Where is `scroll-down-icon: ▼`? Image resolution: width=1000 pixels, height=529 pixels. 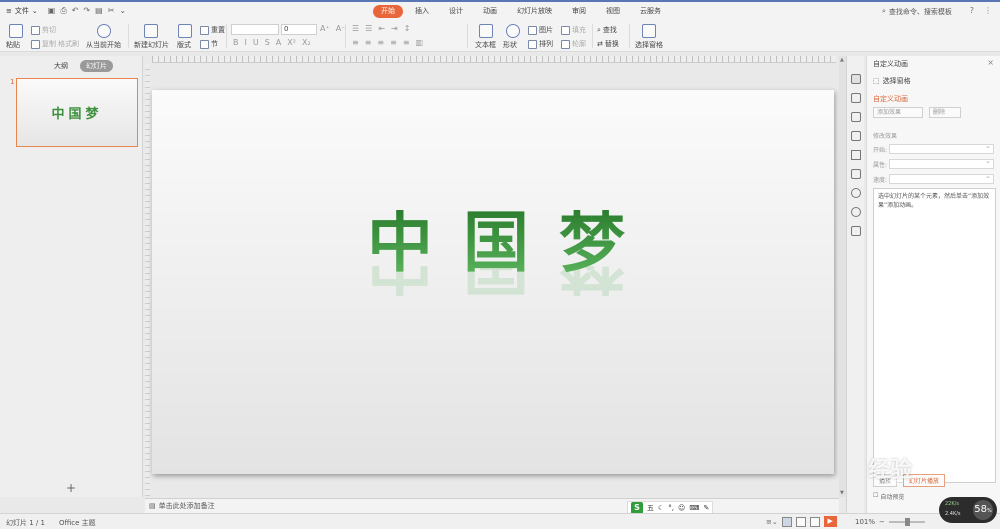 scroll-down-icon: ▼ is located at coordinates (842, 493).